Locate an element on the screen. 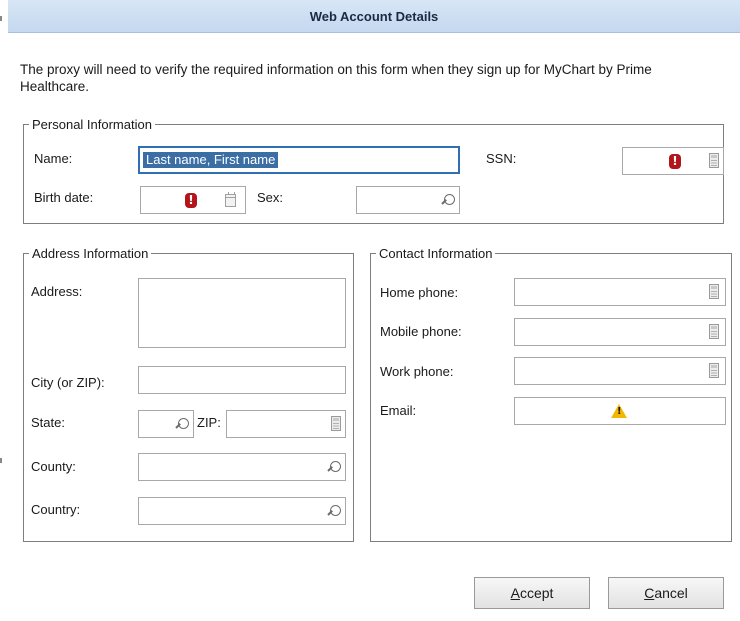 This screenshot has width=740, height=621. zip-label: ZIP: is located at coordinates (209, 422).